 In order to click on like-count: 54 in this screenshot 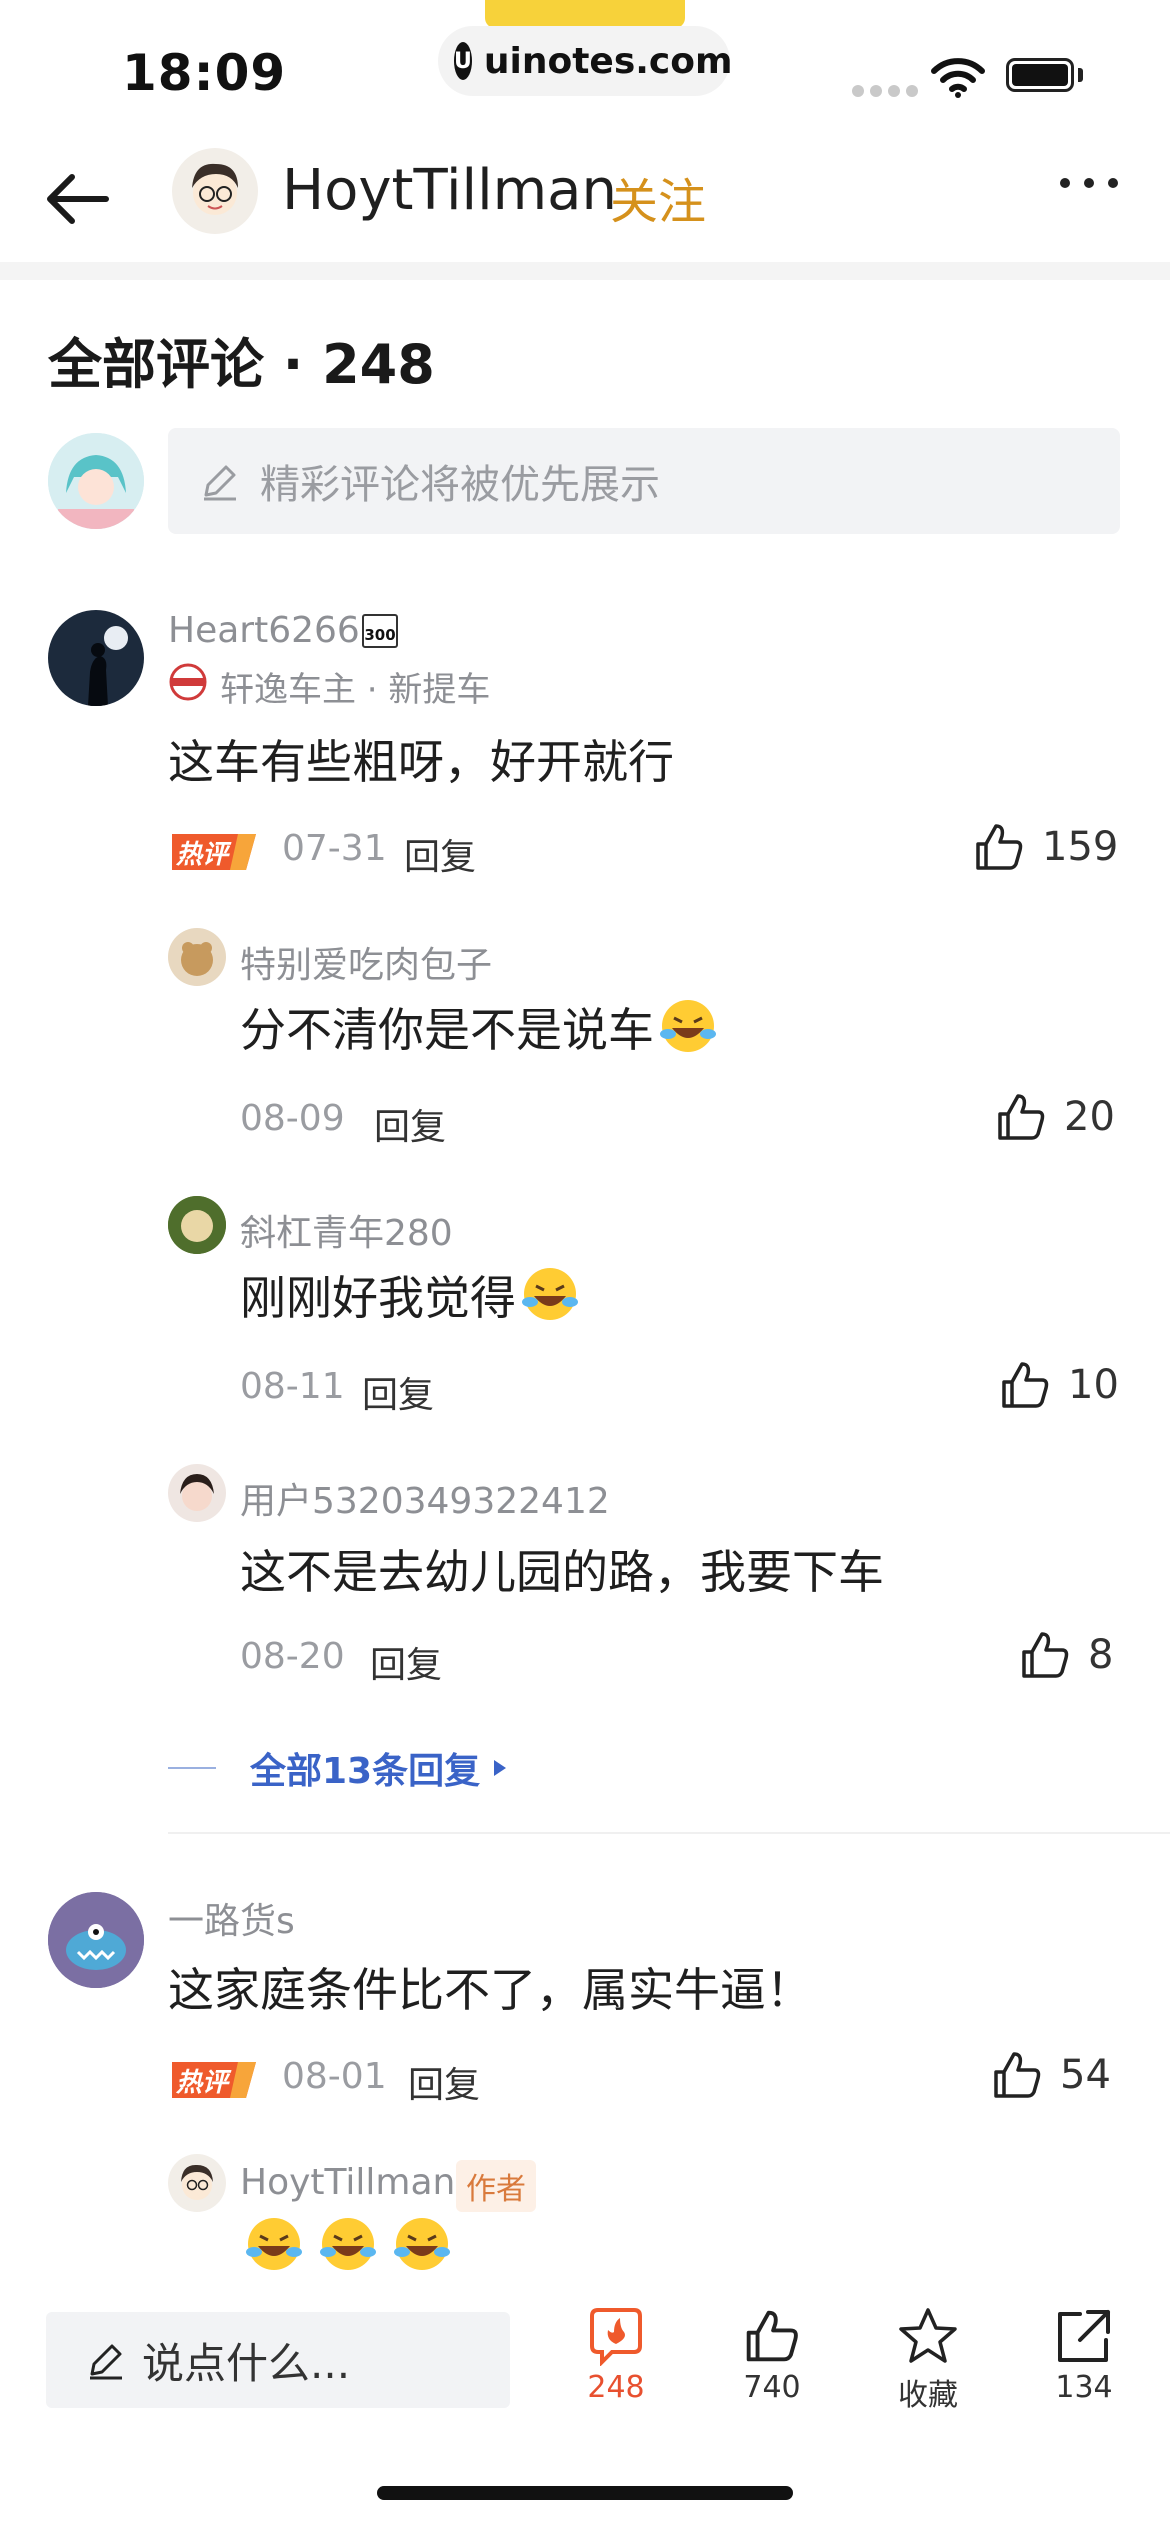, I will do `click(1085, 2075)`.